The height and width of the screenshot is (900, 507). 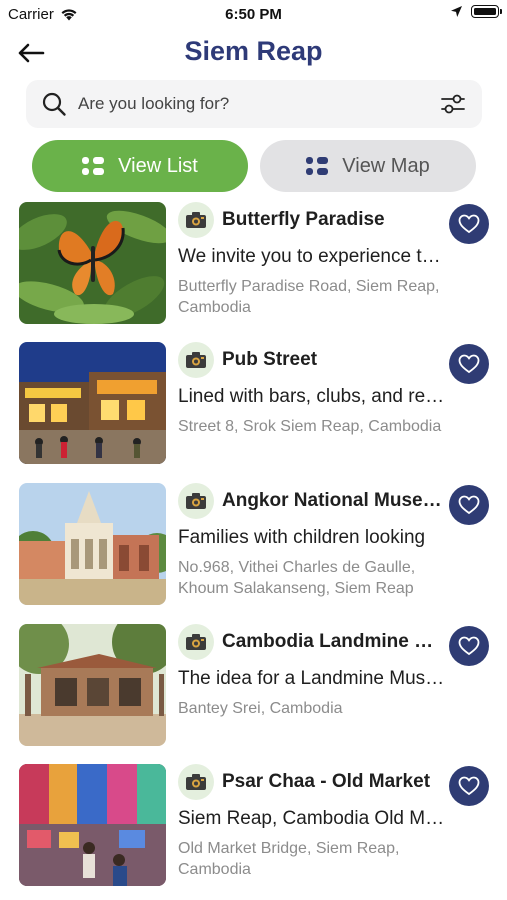 What do you see at coordinates (312, 678) in the screenshot?
I see `place-description: The idea for a Landmine Museum` at bounding box center [312, 678].